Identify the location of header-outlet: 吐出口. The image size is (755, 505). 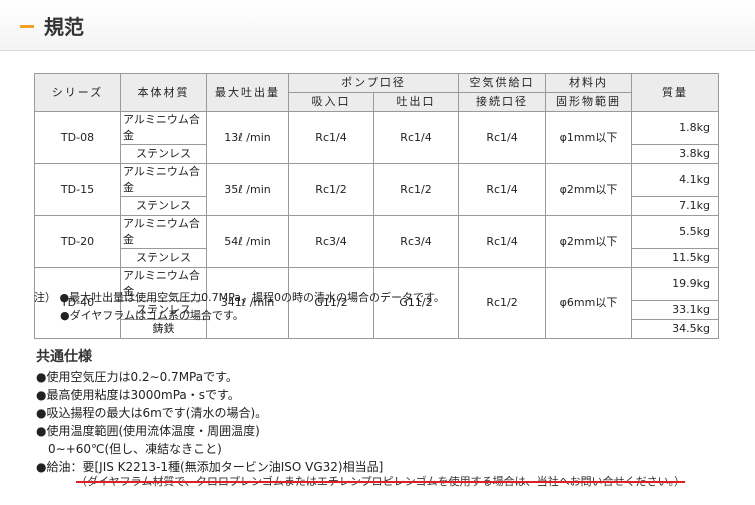
(416, 102).